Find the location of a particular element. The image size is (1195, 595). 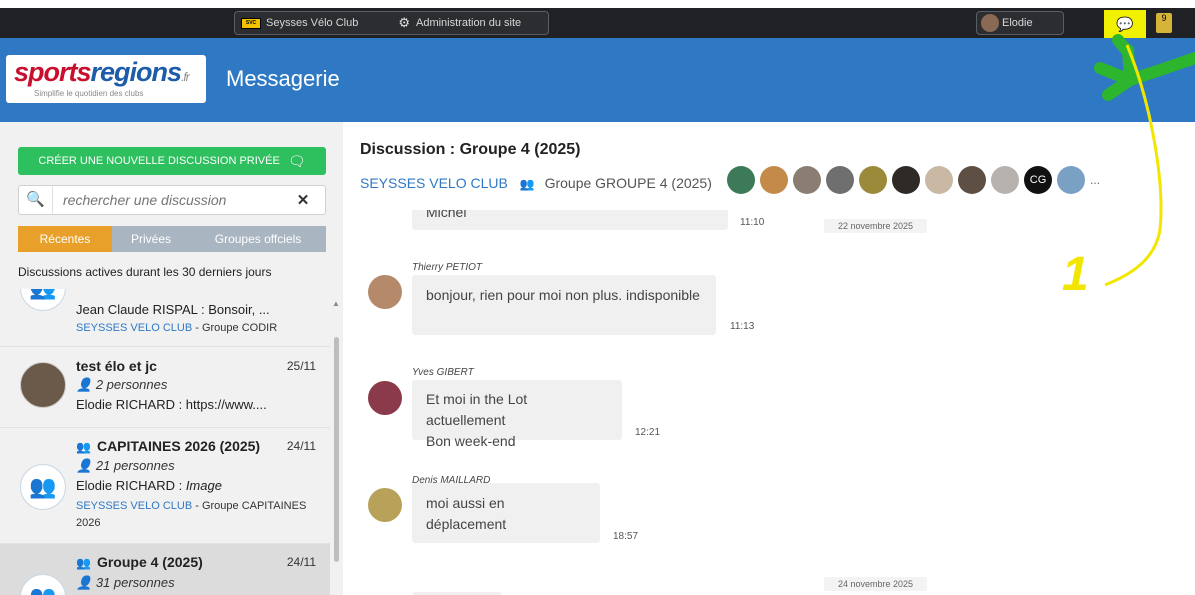

conversation-club: SEYSSES VELO CLUB - Groupe CODIR is located at coordinates (177, 328).